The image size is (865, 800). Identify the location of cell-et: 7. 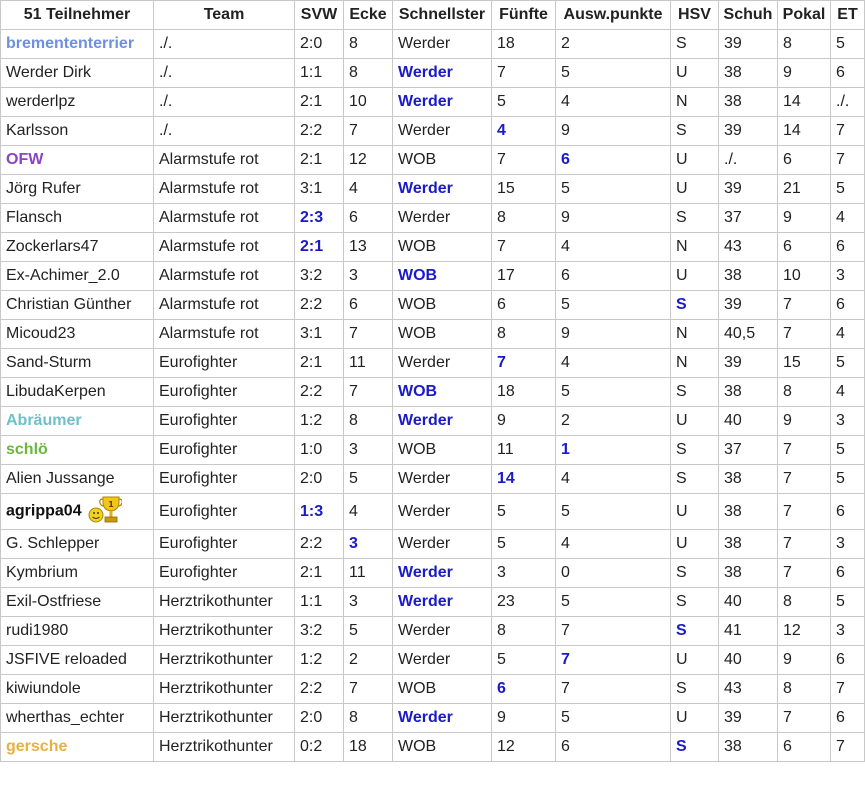
(847, 747).